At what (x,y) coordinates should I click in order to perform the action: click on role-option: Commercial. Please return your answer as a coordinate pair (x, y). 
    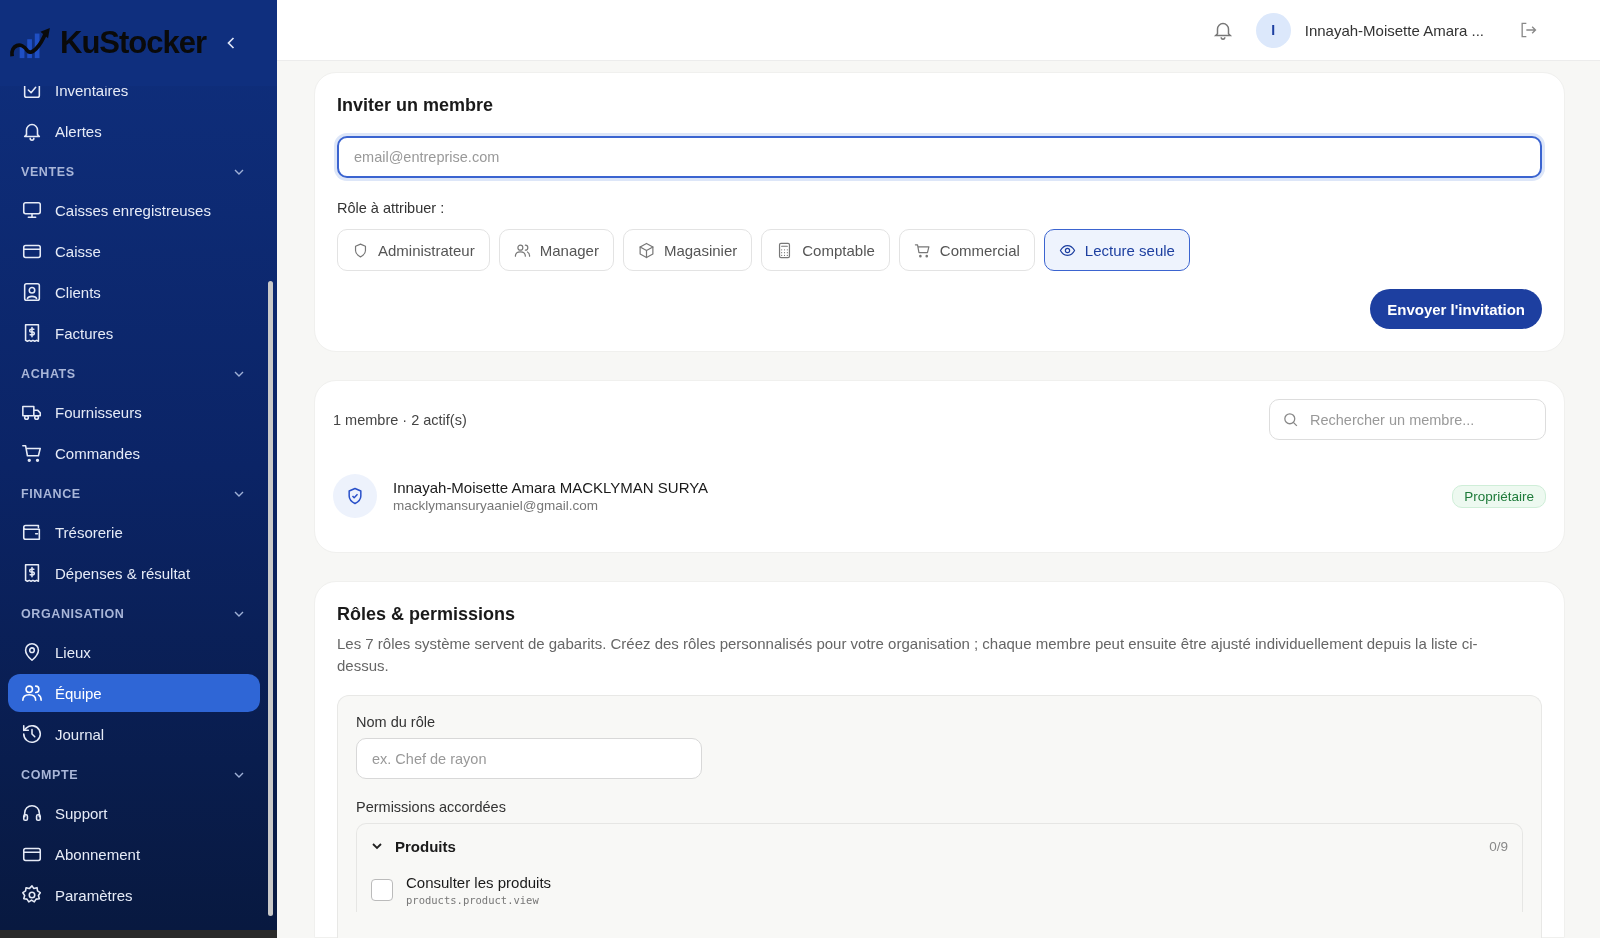
    Looking at the image, I should click on (966, 250).